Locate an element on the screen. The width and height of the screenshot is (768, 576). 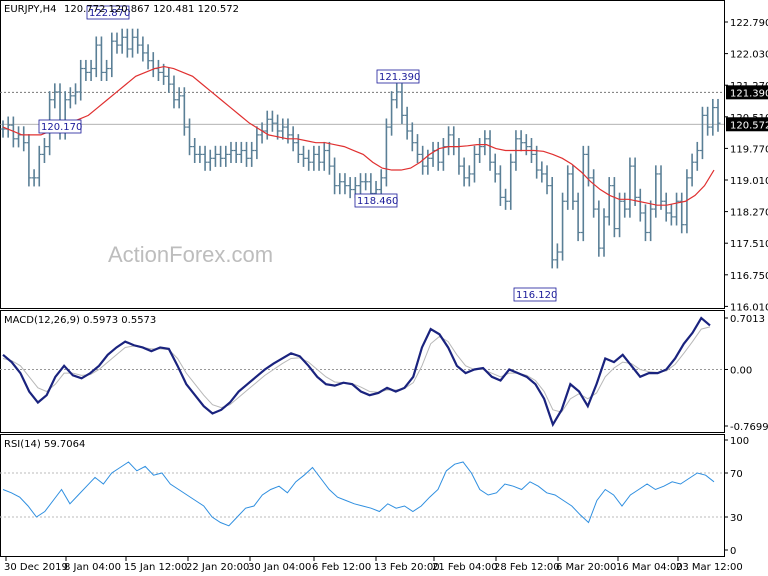
price-tick-label: 119.010 is located at coordinates (749, 181).